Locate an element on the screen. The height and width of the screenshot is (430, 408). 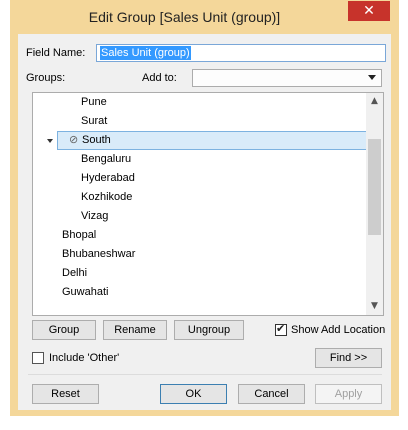
tree-item-label: Pune is located at coordinates (94, 102).